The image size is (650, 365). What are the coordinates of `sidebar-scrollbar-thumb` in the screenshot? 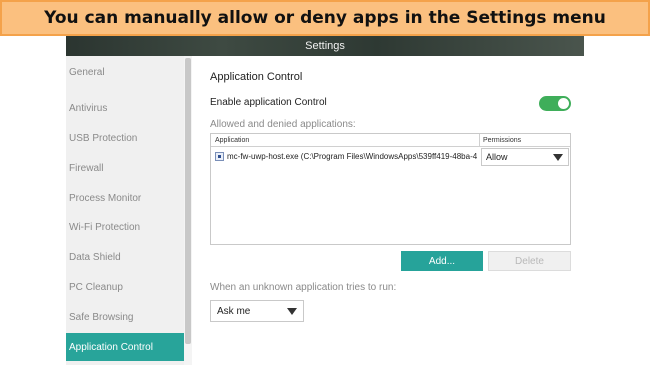 It's located at (188, 201).